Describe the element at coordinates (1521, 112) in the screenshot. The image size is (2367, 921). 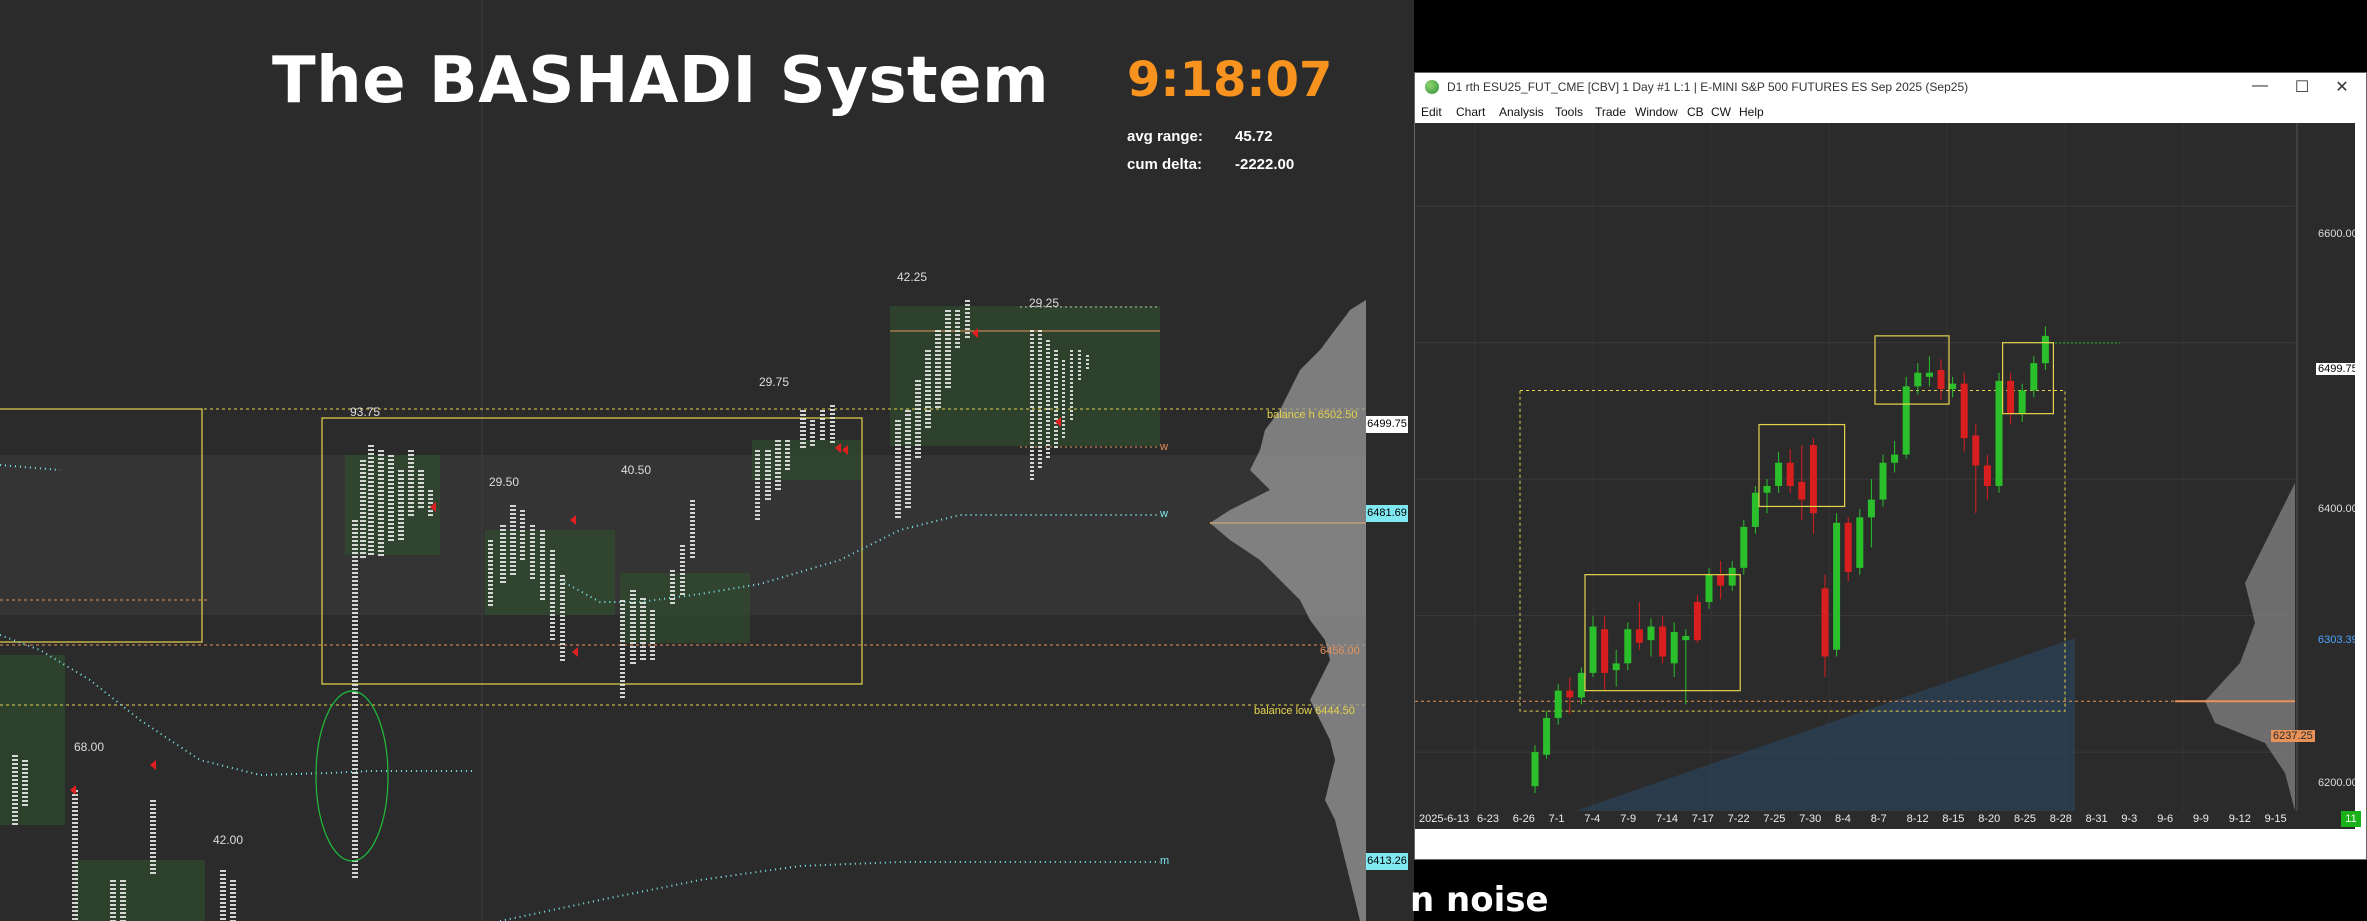
I see `menu-analysis: Analysis` at that location.